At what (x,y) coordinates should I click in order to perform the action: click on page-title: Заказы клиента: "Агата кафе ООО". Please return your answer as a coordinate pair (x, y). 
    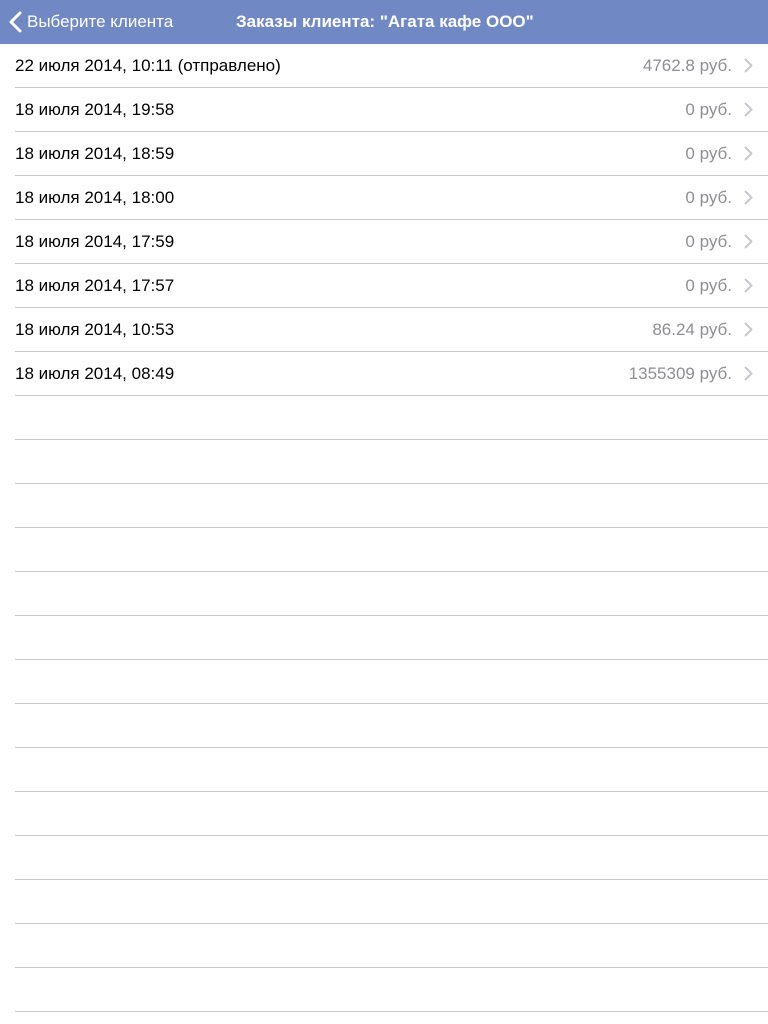
    Looking at the image, I should click on (385, 21).